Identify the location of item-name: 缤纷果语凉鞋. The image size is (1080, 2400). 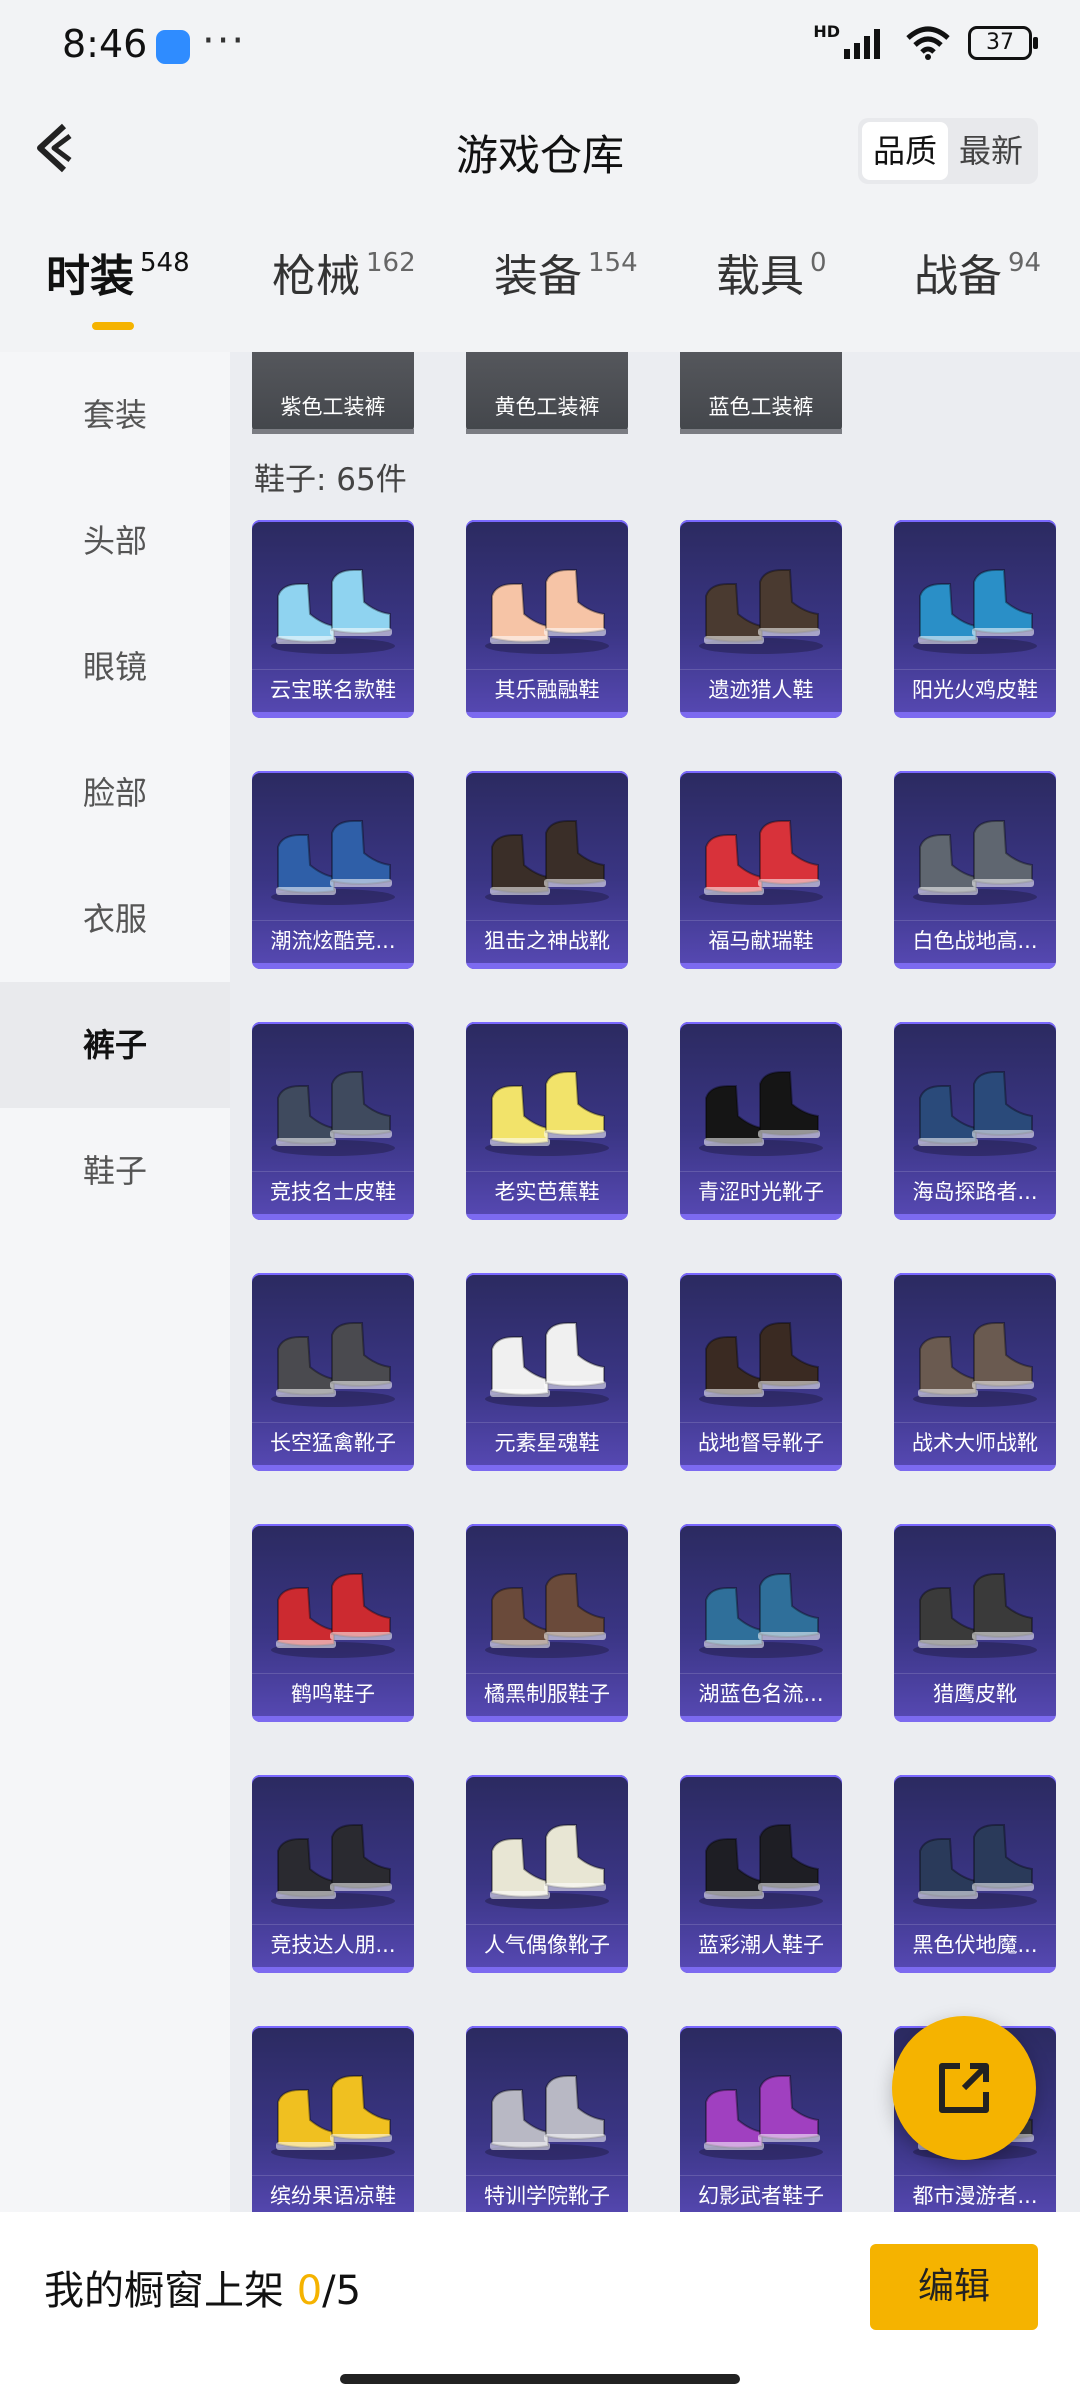
(333, 2193).